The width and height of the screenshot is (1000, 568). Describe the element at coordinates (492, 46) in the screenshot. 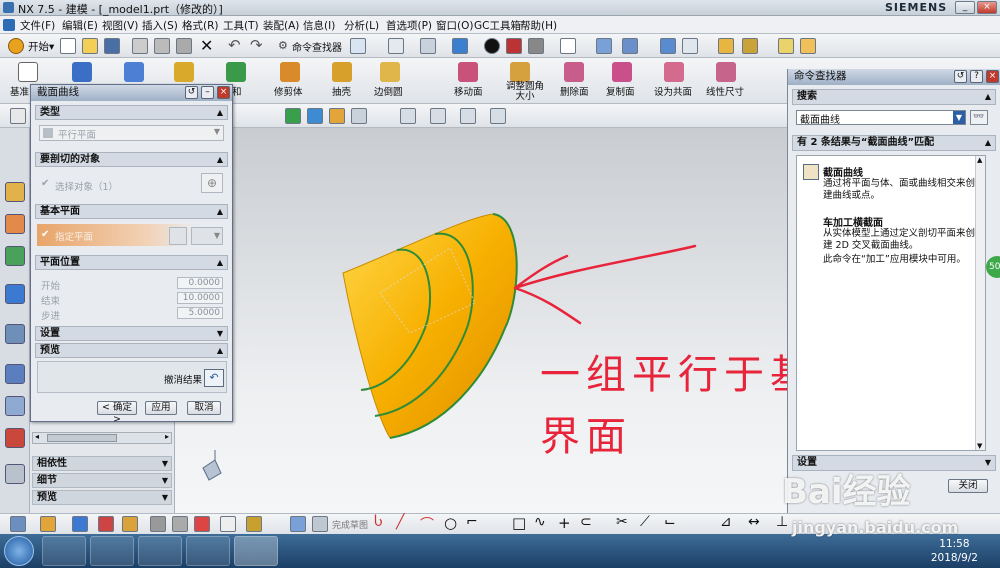

I see `shaded-icon` at that location.